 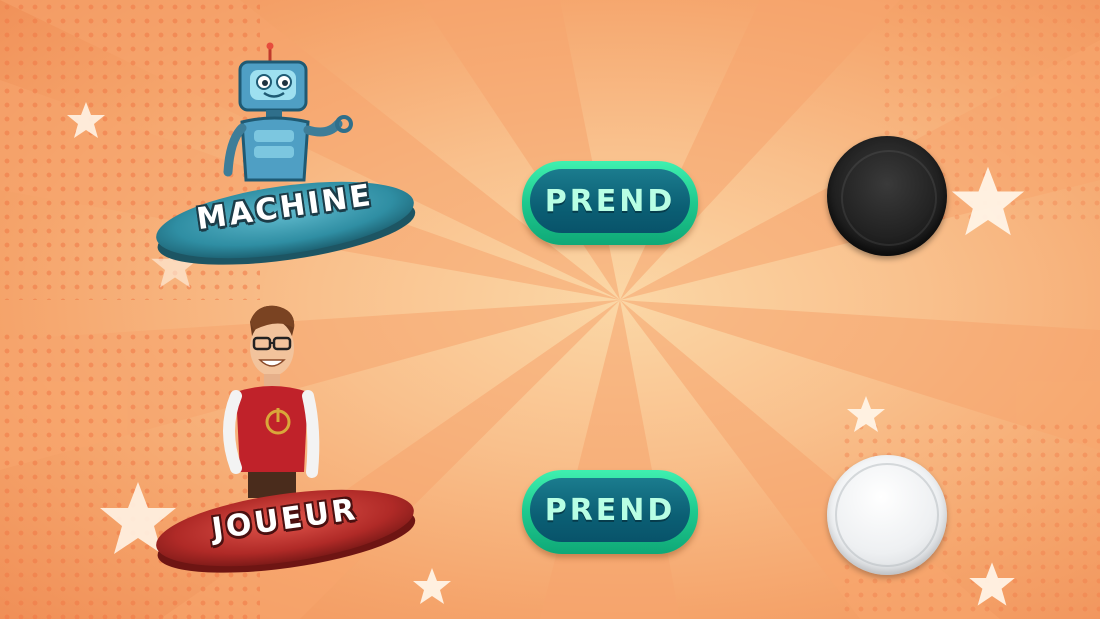 What do you see at coordinates (288, 112) in the screenshot?
I see `robot-icon` at bounding box center [288, 112].